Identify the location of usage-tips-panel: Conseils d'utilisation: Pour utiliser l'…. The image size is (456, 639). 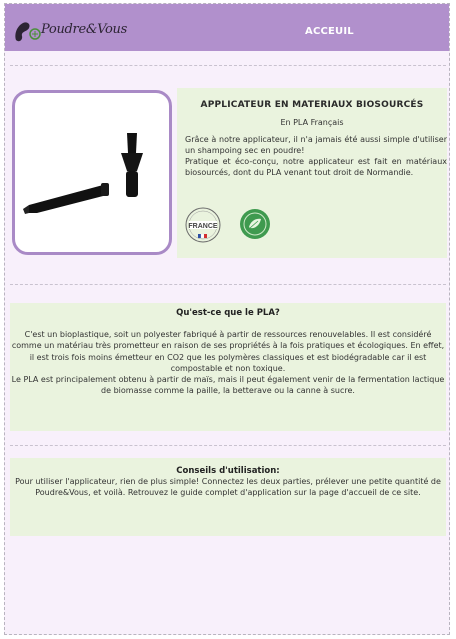
(228, 497).